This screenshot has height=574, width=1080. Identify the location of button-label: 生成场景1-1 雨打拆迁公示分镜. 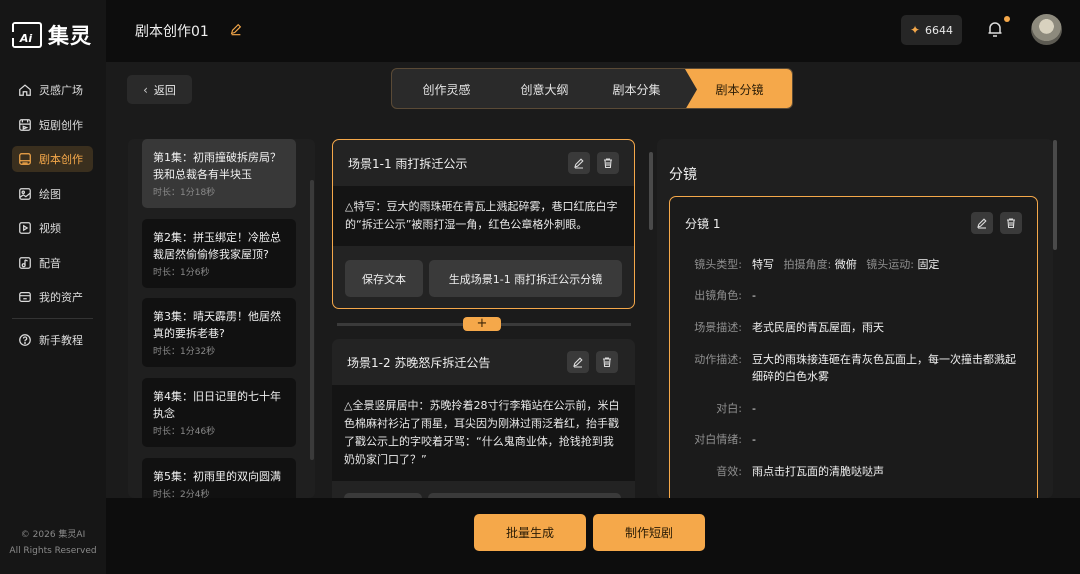
(525, 279).